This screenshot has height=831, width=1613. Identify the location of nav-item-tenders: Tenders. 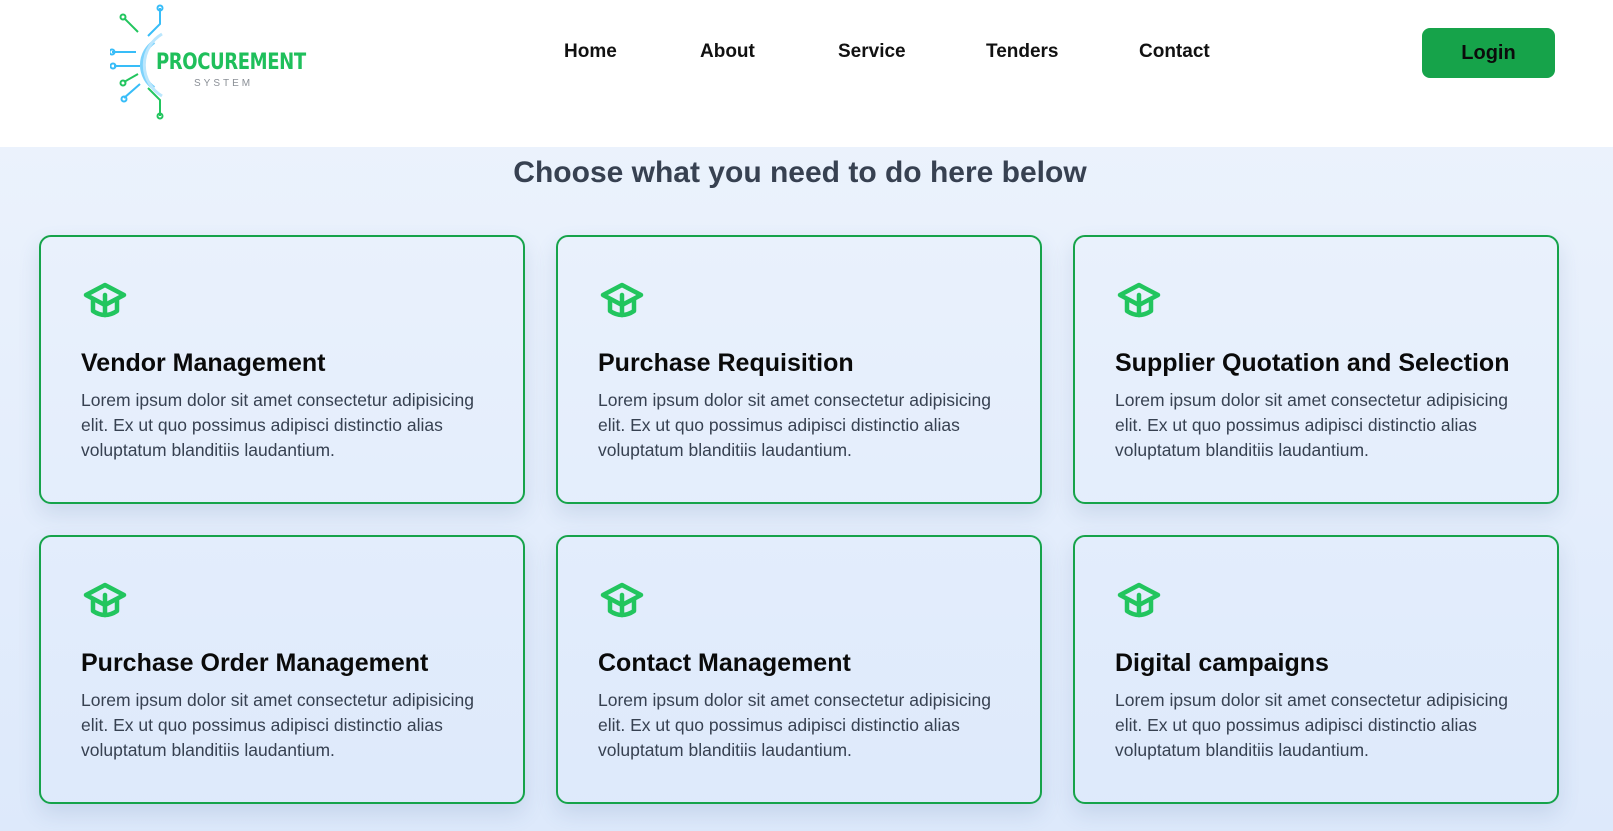
(1022, 52).